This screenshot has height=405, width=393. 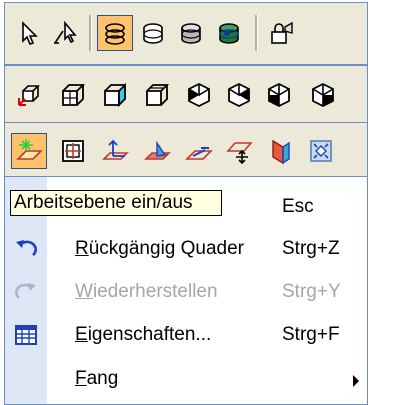 I want to click on menu-item-label: Rückgängig Quader, so click(x=160, y=248).